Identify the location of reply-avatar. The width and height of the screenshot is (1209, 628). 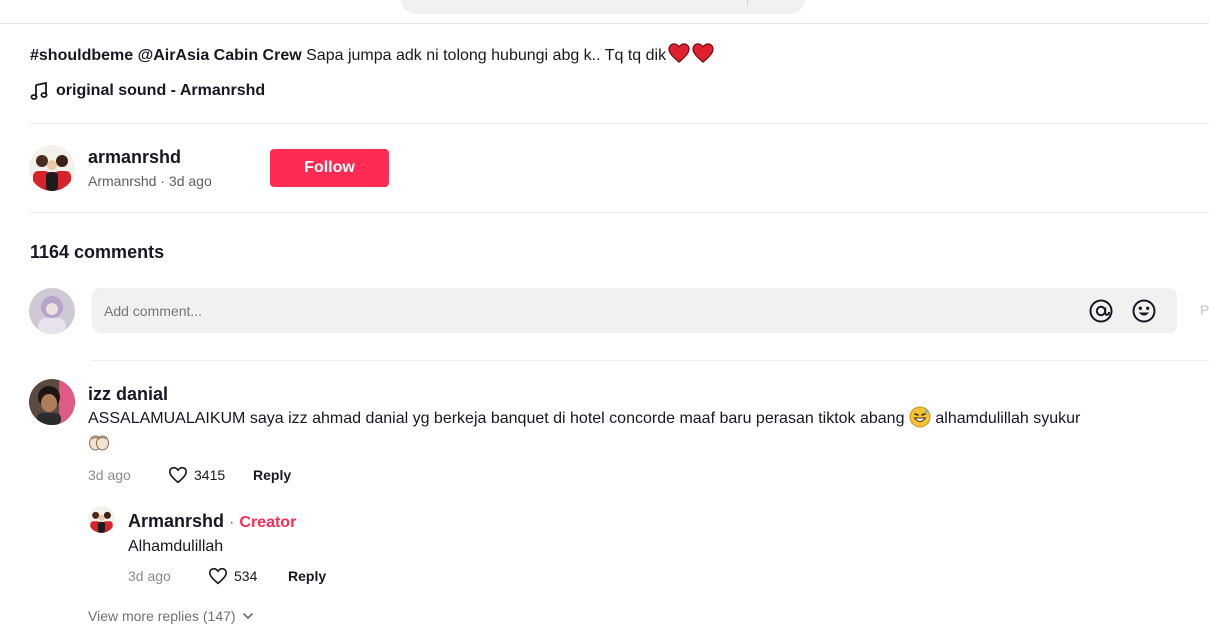
(101, 519).